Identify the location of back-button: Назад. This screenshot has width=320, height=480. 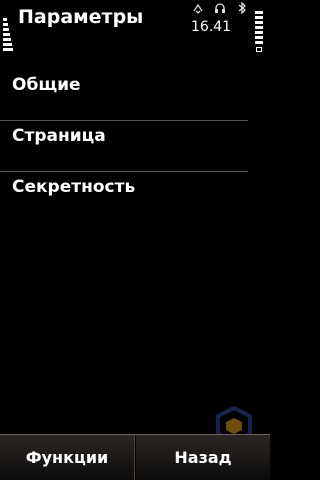
(203, 457).